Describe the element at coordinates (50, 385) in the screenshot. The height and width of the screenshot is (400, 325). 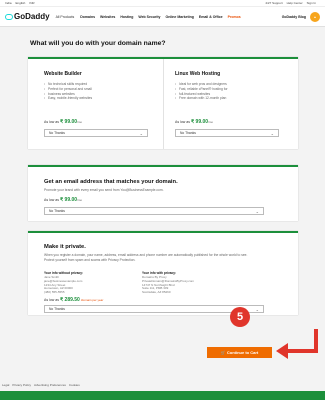
I see `footer-link: Advertising Preferences` at that location.